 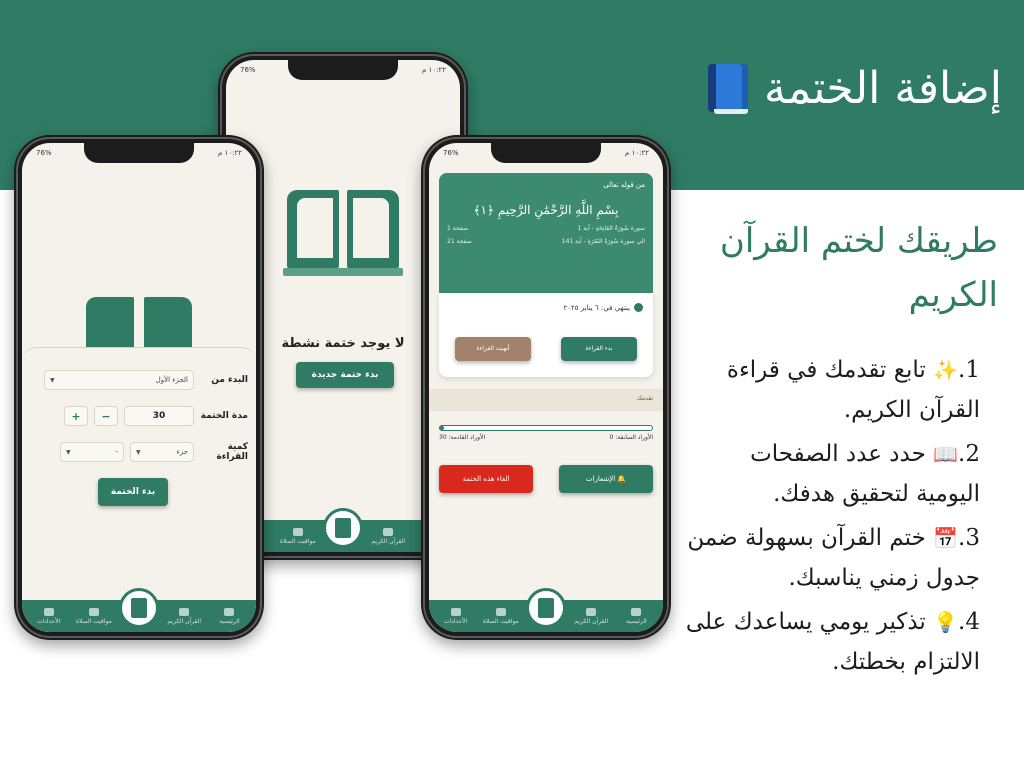 I want to click on open-book-icon: 📖, so click(x=946, y=454).